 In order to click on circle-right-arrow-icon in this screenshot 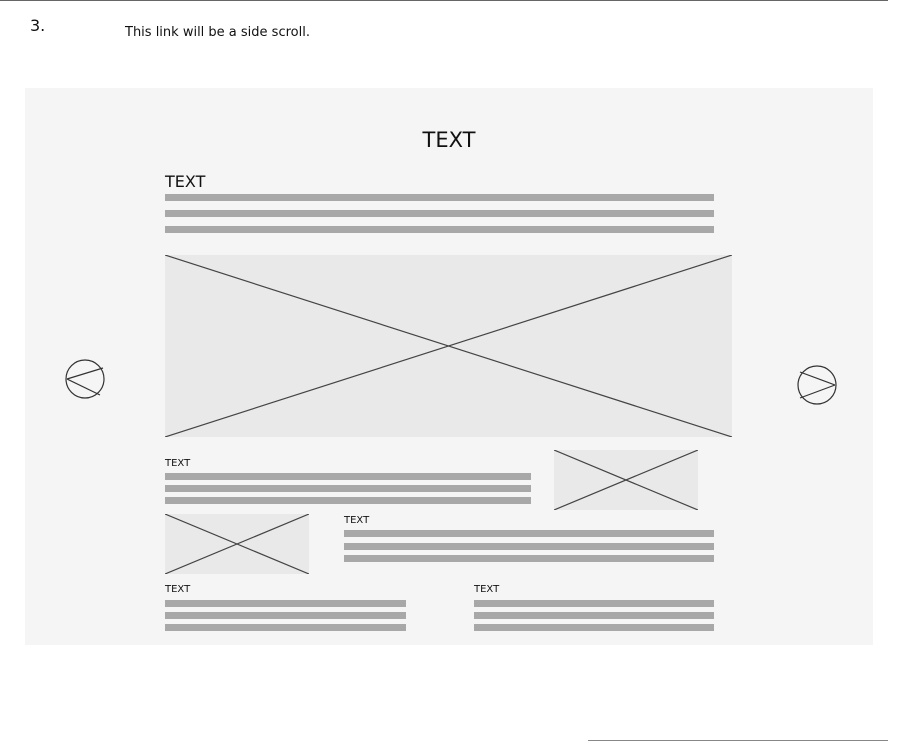, I will do `click(817, 385)`.